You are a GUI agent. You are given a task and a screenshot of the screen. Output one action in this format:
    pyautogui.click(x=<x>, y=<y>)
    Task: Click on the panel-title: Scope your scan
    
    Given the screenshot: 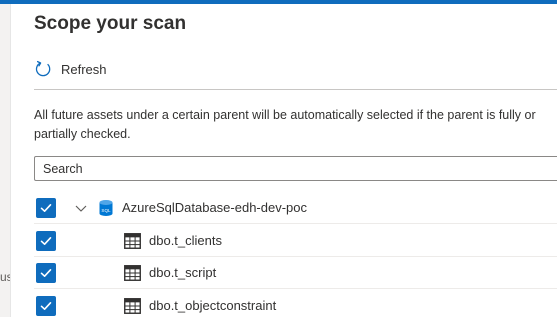 What is the action you would take?
    pyautogui.click(x=110, y=23)
    